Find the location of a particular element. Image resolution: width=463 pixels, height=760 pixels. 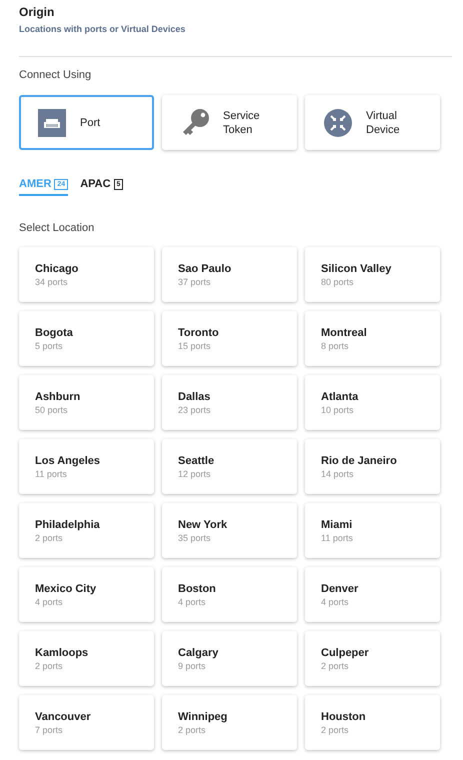

port-count: 50 ports is located at coordinates (52, 410).